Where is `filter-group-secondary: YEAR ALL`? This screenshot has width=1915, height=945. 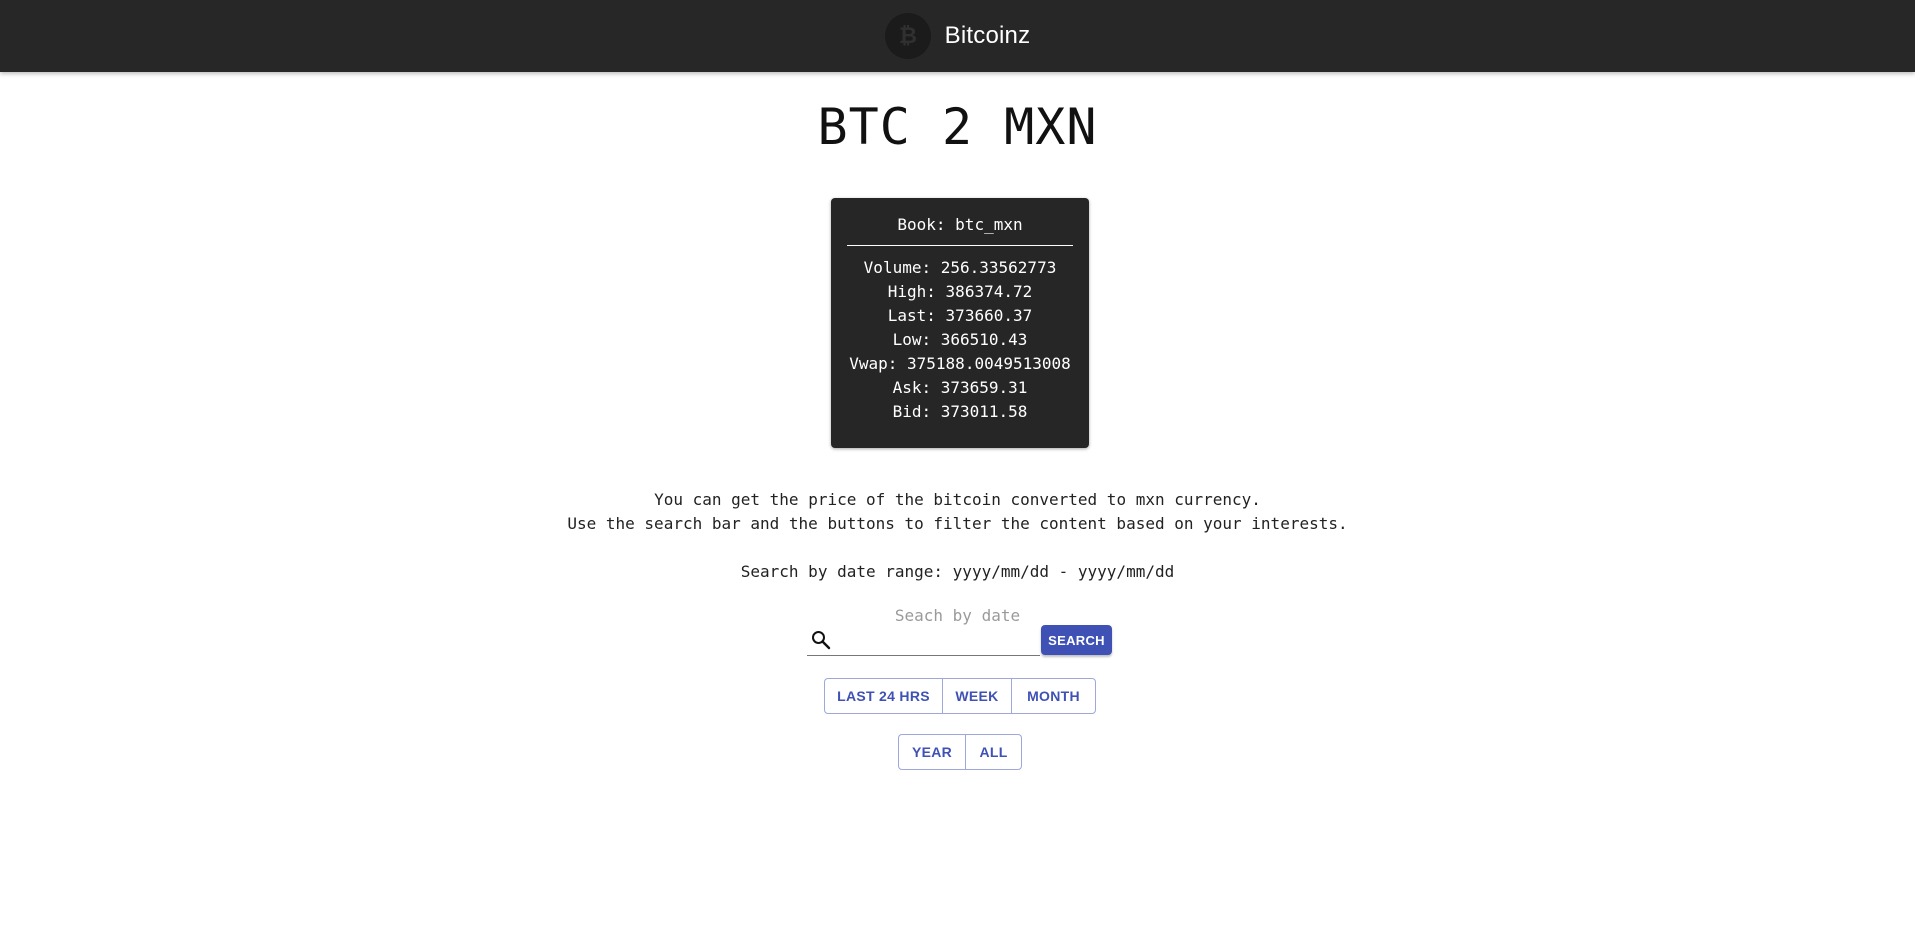
filter-group-secondary: YEAR ALL is located at coordinates (960, 752).